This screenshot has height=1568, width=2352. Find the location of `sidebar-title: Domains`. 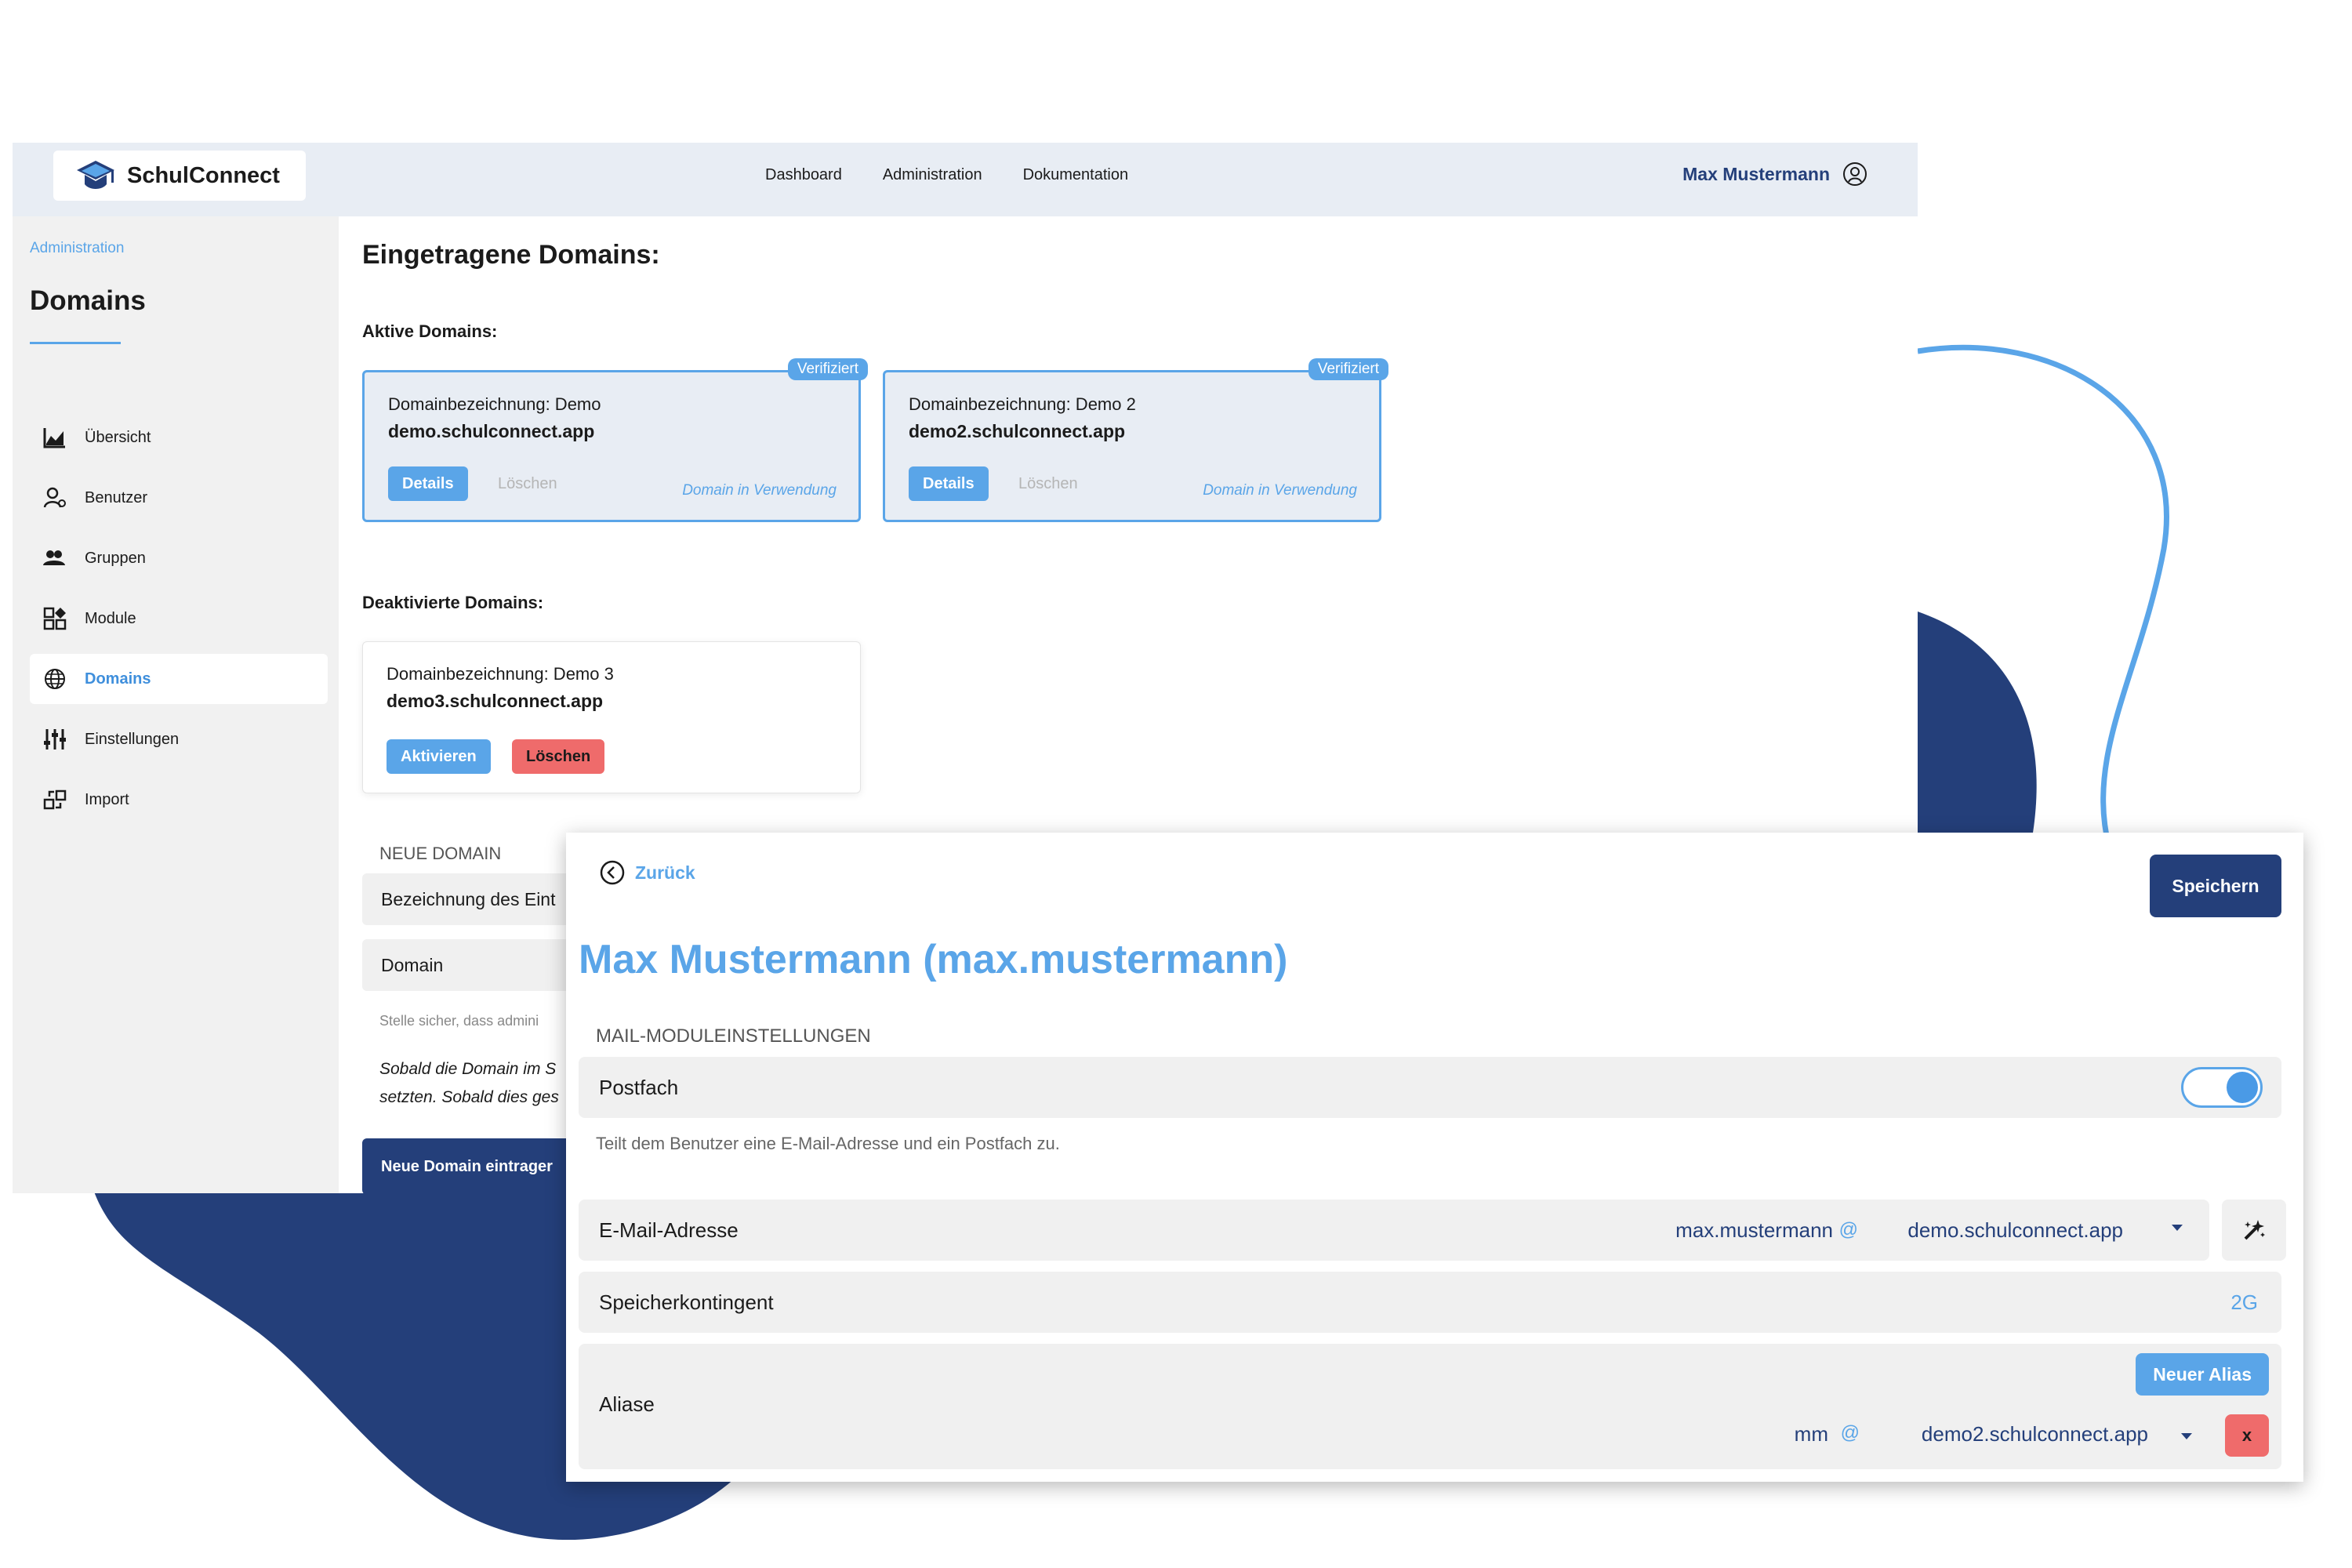

sidebar-title: Domains is located at coordinates (88, 300).